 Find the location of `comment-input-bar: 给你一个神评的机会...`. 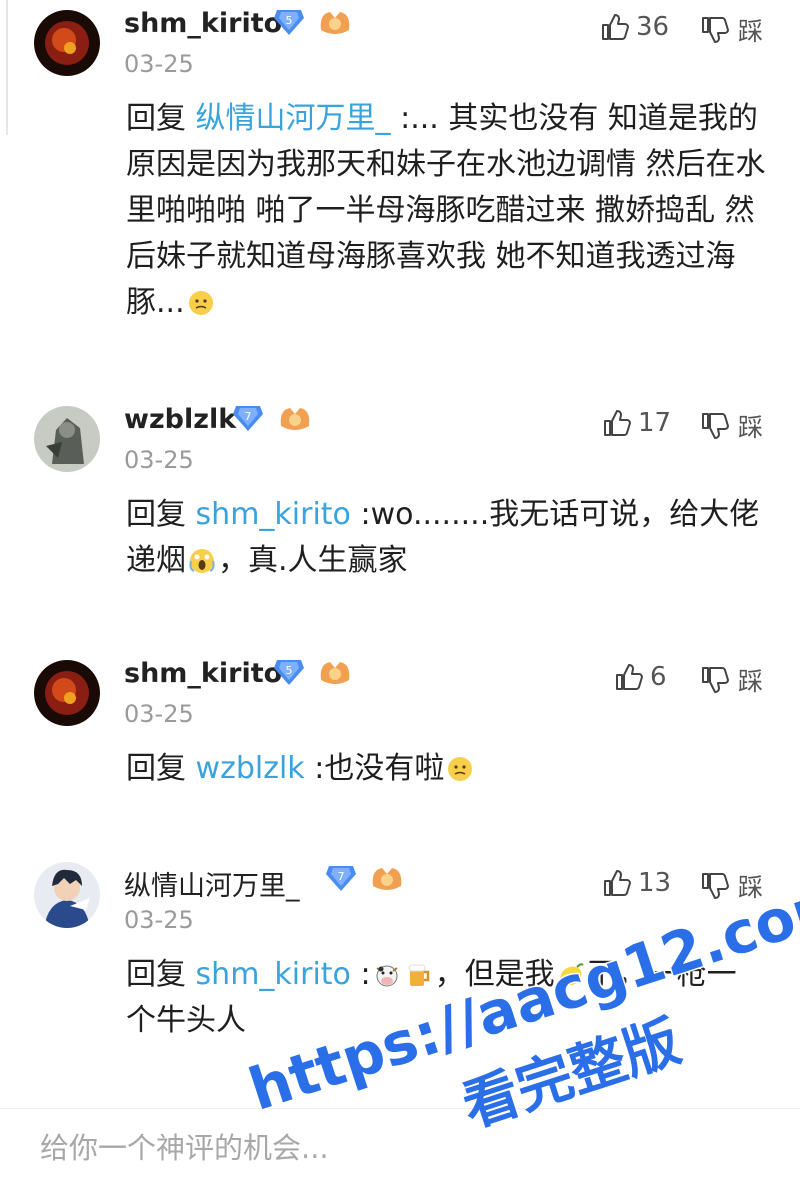

comment-input-bar: 给你一个神评的机会... is located at coordinates (400, 1142).